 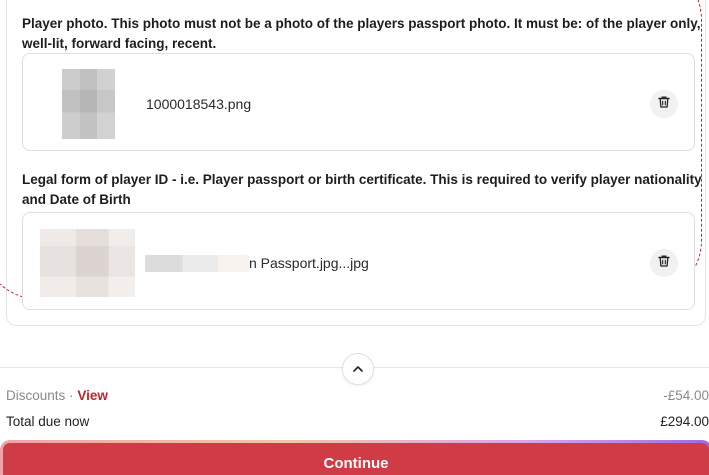 I want to click on view-discounts-link: View, so click(x=92, y=395).